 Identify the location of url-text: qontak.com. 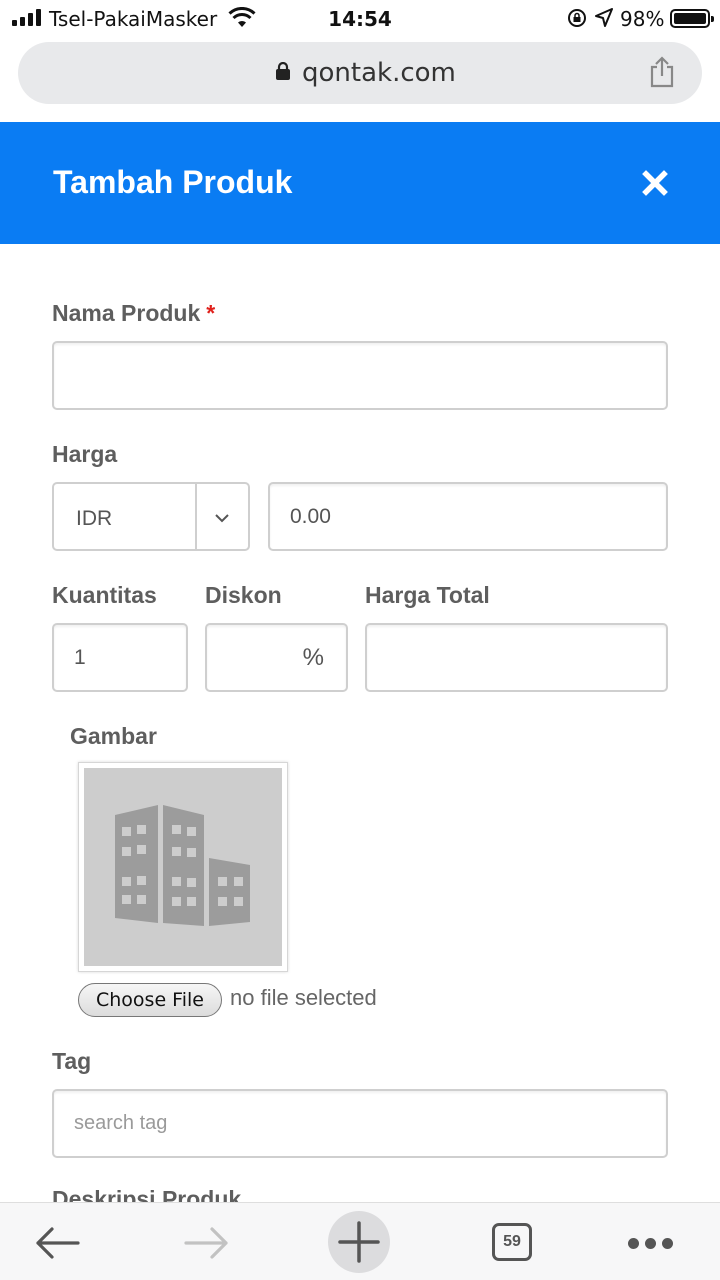
(379, 73).